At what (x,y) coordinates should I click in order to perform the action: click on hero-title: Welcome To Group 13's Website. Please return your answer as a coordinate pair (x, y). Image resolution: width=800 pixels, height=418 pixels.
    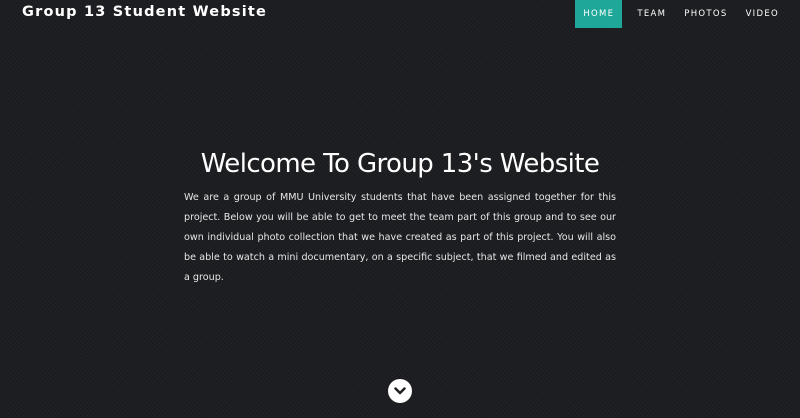
    Looking at the image, I should click on (400, 164).